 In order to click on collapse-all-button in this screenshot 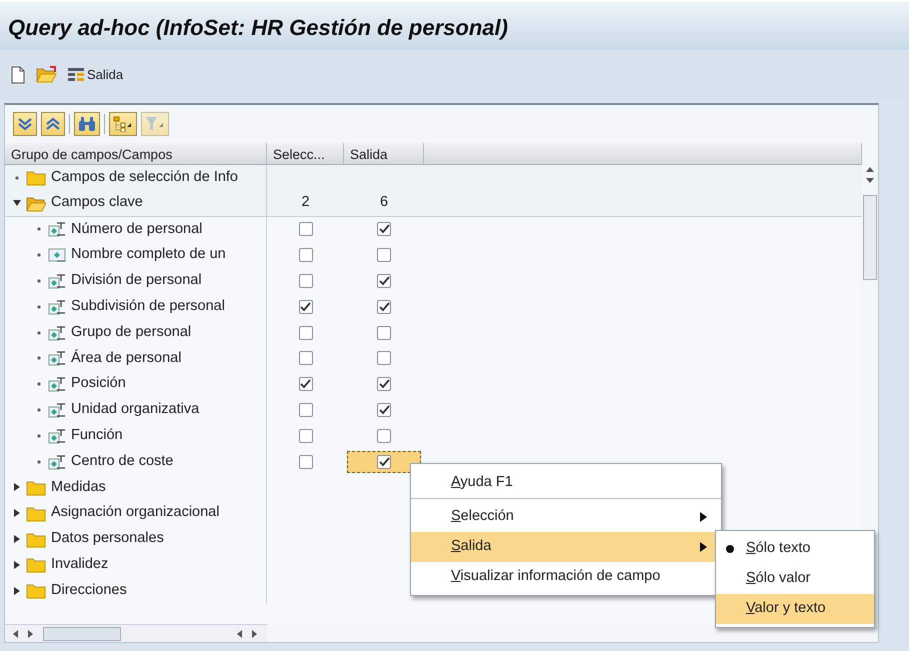, I will do `click(53, 124)`.